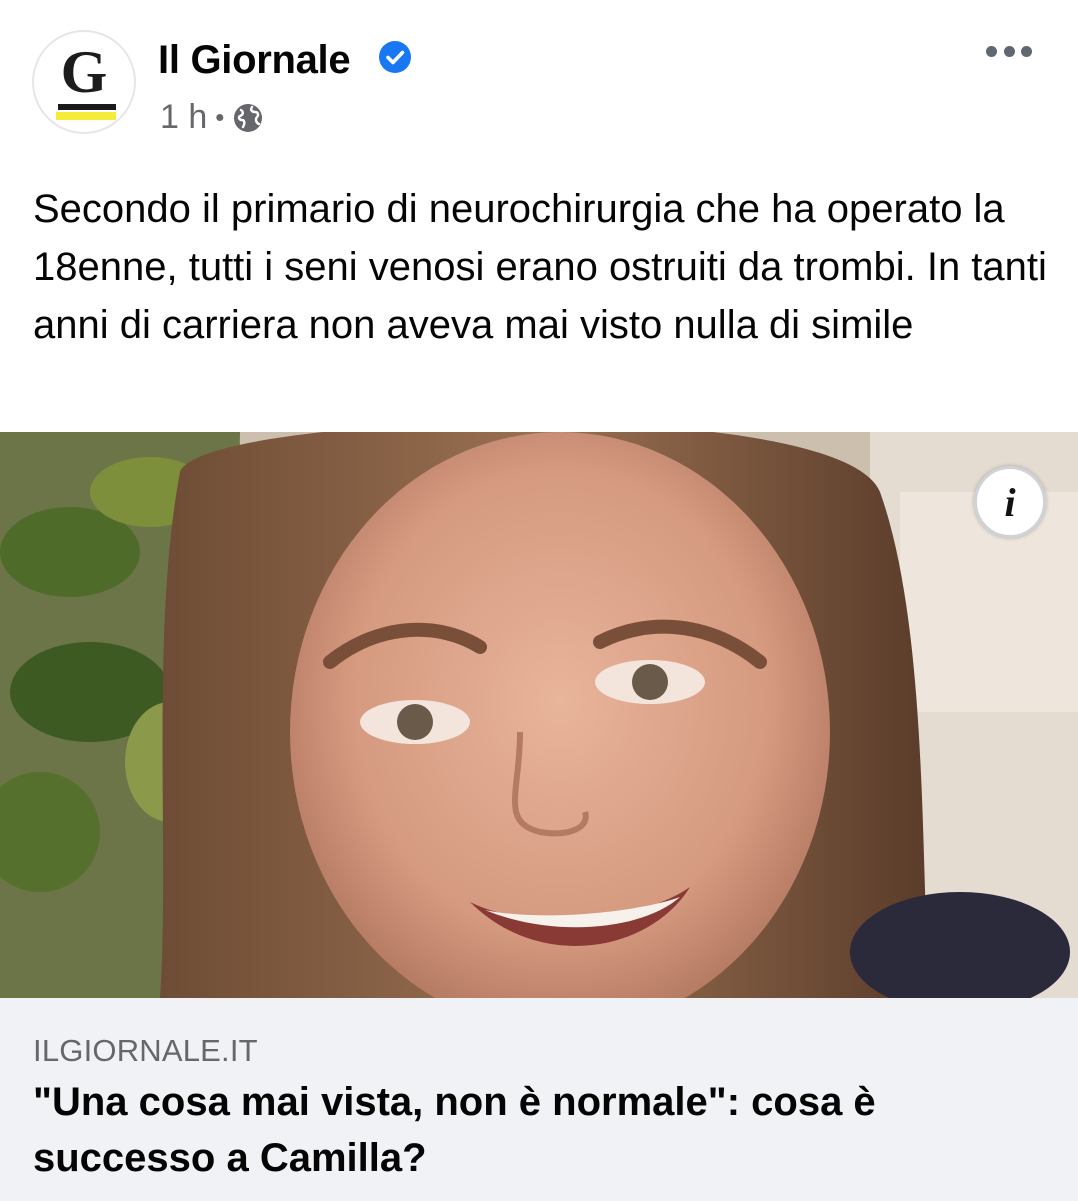 The width and height of the screenshot is (1078, 1201). What do you see at coordinates (395, 57) in the screenshot?
I see `verified-badge-icon` at bounding box center [395, 57].